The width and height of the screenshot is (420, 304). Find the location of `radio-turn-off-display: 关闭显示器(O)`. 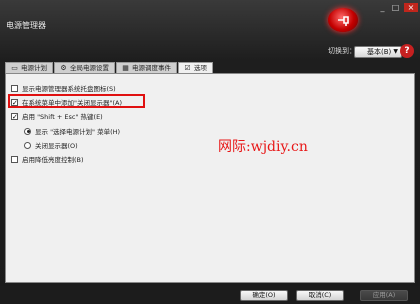

radio-turn-off-display: 关闭显示器(O) is located at coordinates (51, 145).